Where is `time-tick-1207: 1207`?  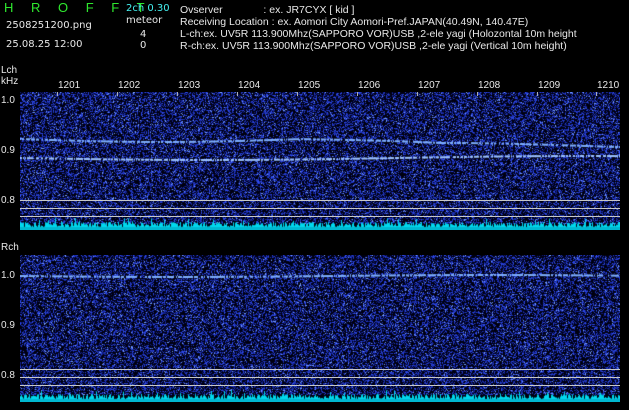
time-tick-1207: 1207 is located at coordinates (429, 85).